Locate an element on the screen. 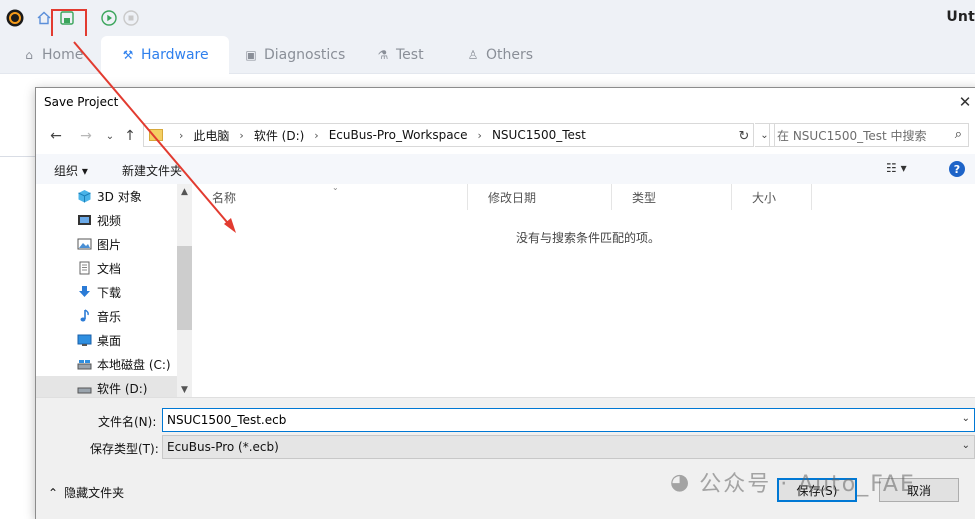 This screenshot has width=975, height=519. play-icon is located at coordinates (109, 18).